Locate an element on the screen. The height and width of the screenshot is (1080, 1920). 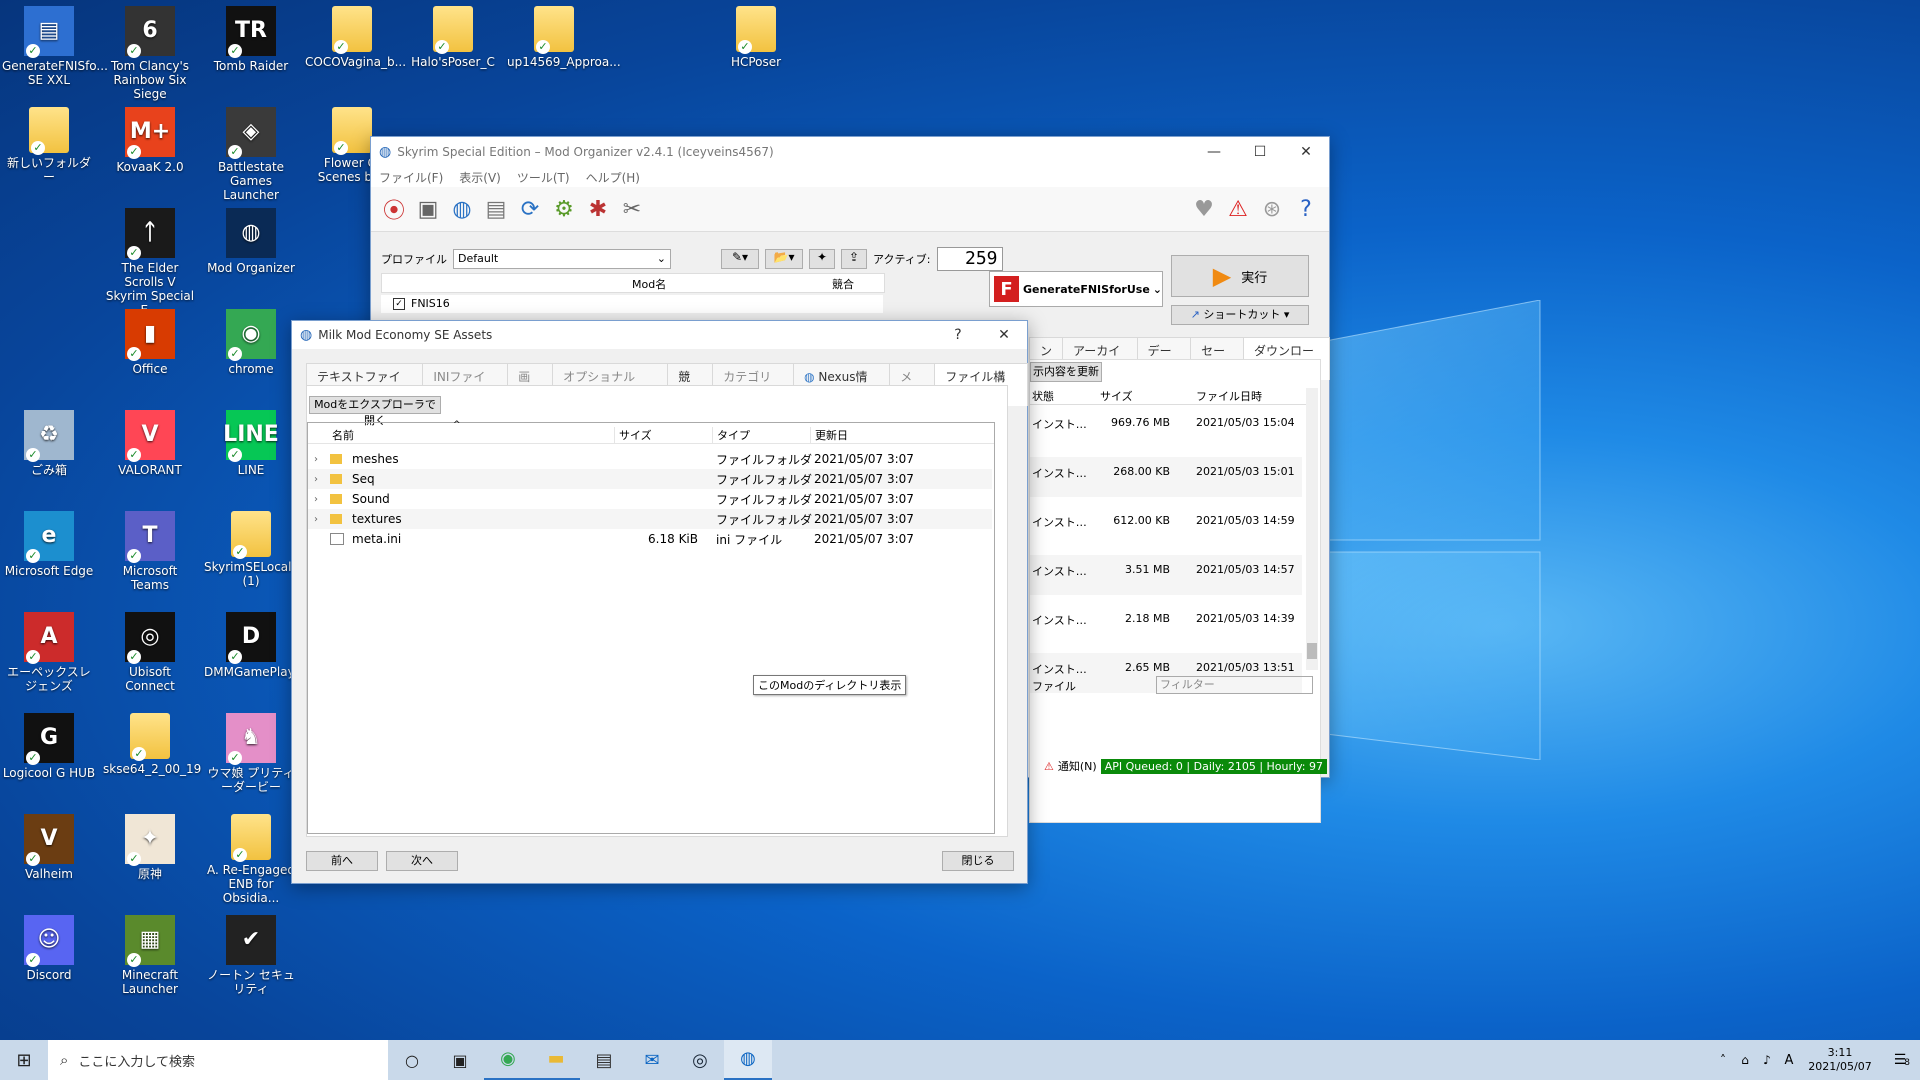
desktop-icon: ▮ ✓ Office is located at coordinates (150, 340).